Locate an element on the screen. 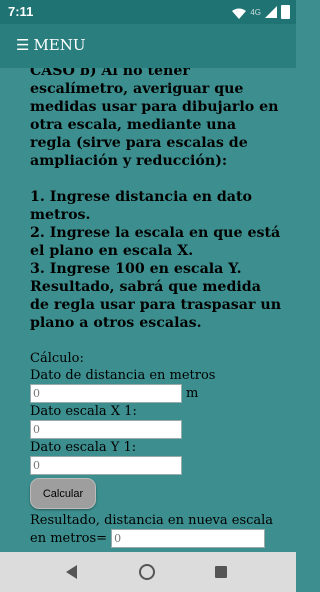 Image resolution: width=320 pixels, height=592 pixels. distance-row: m is located at coordinates (155, 393).